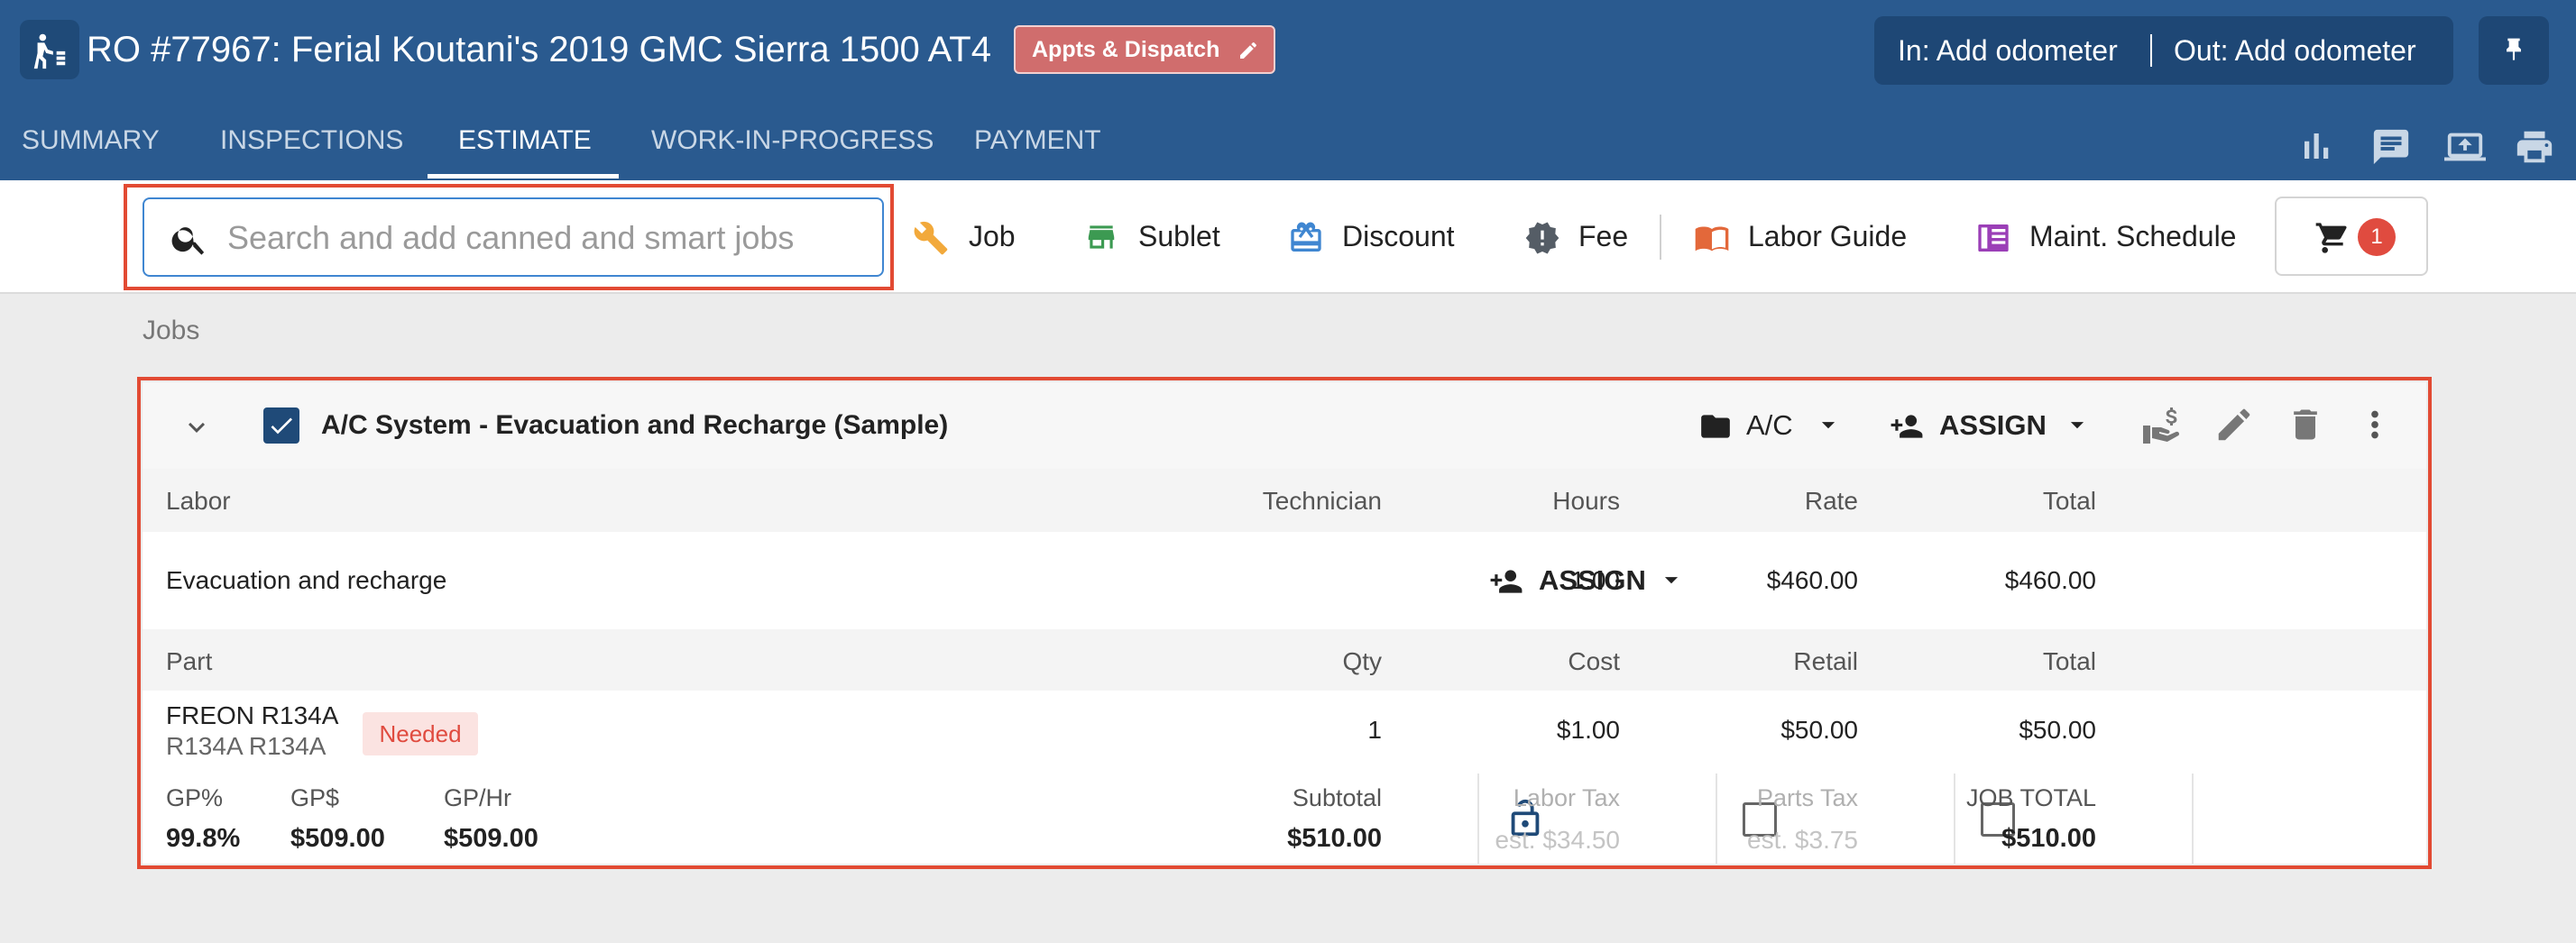  What do you see at coordinates (2008, 50) in the screenshot?
I see `odometer-in-button: In: Add odometer` at bounding box center [2008, 50].